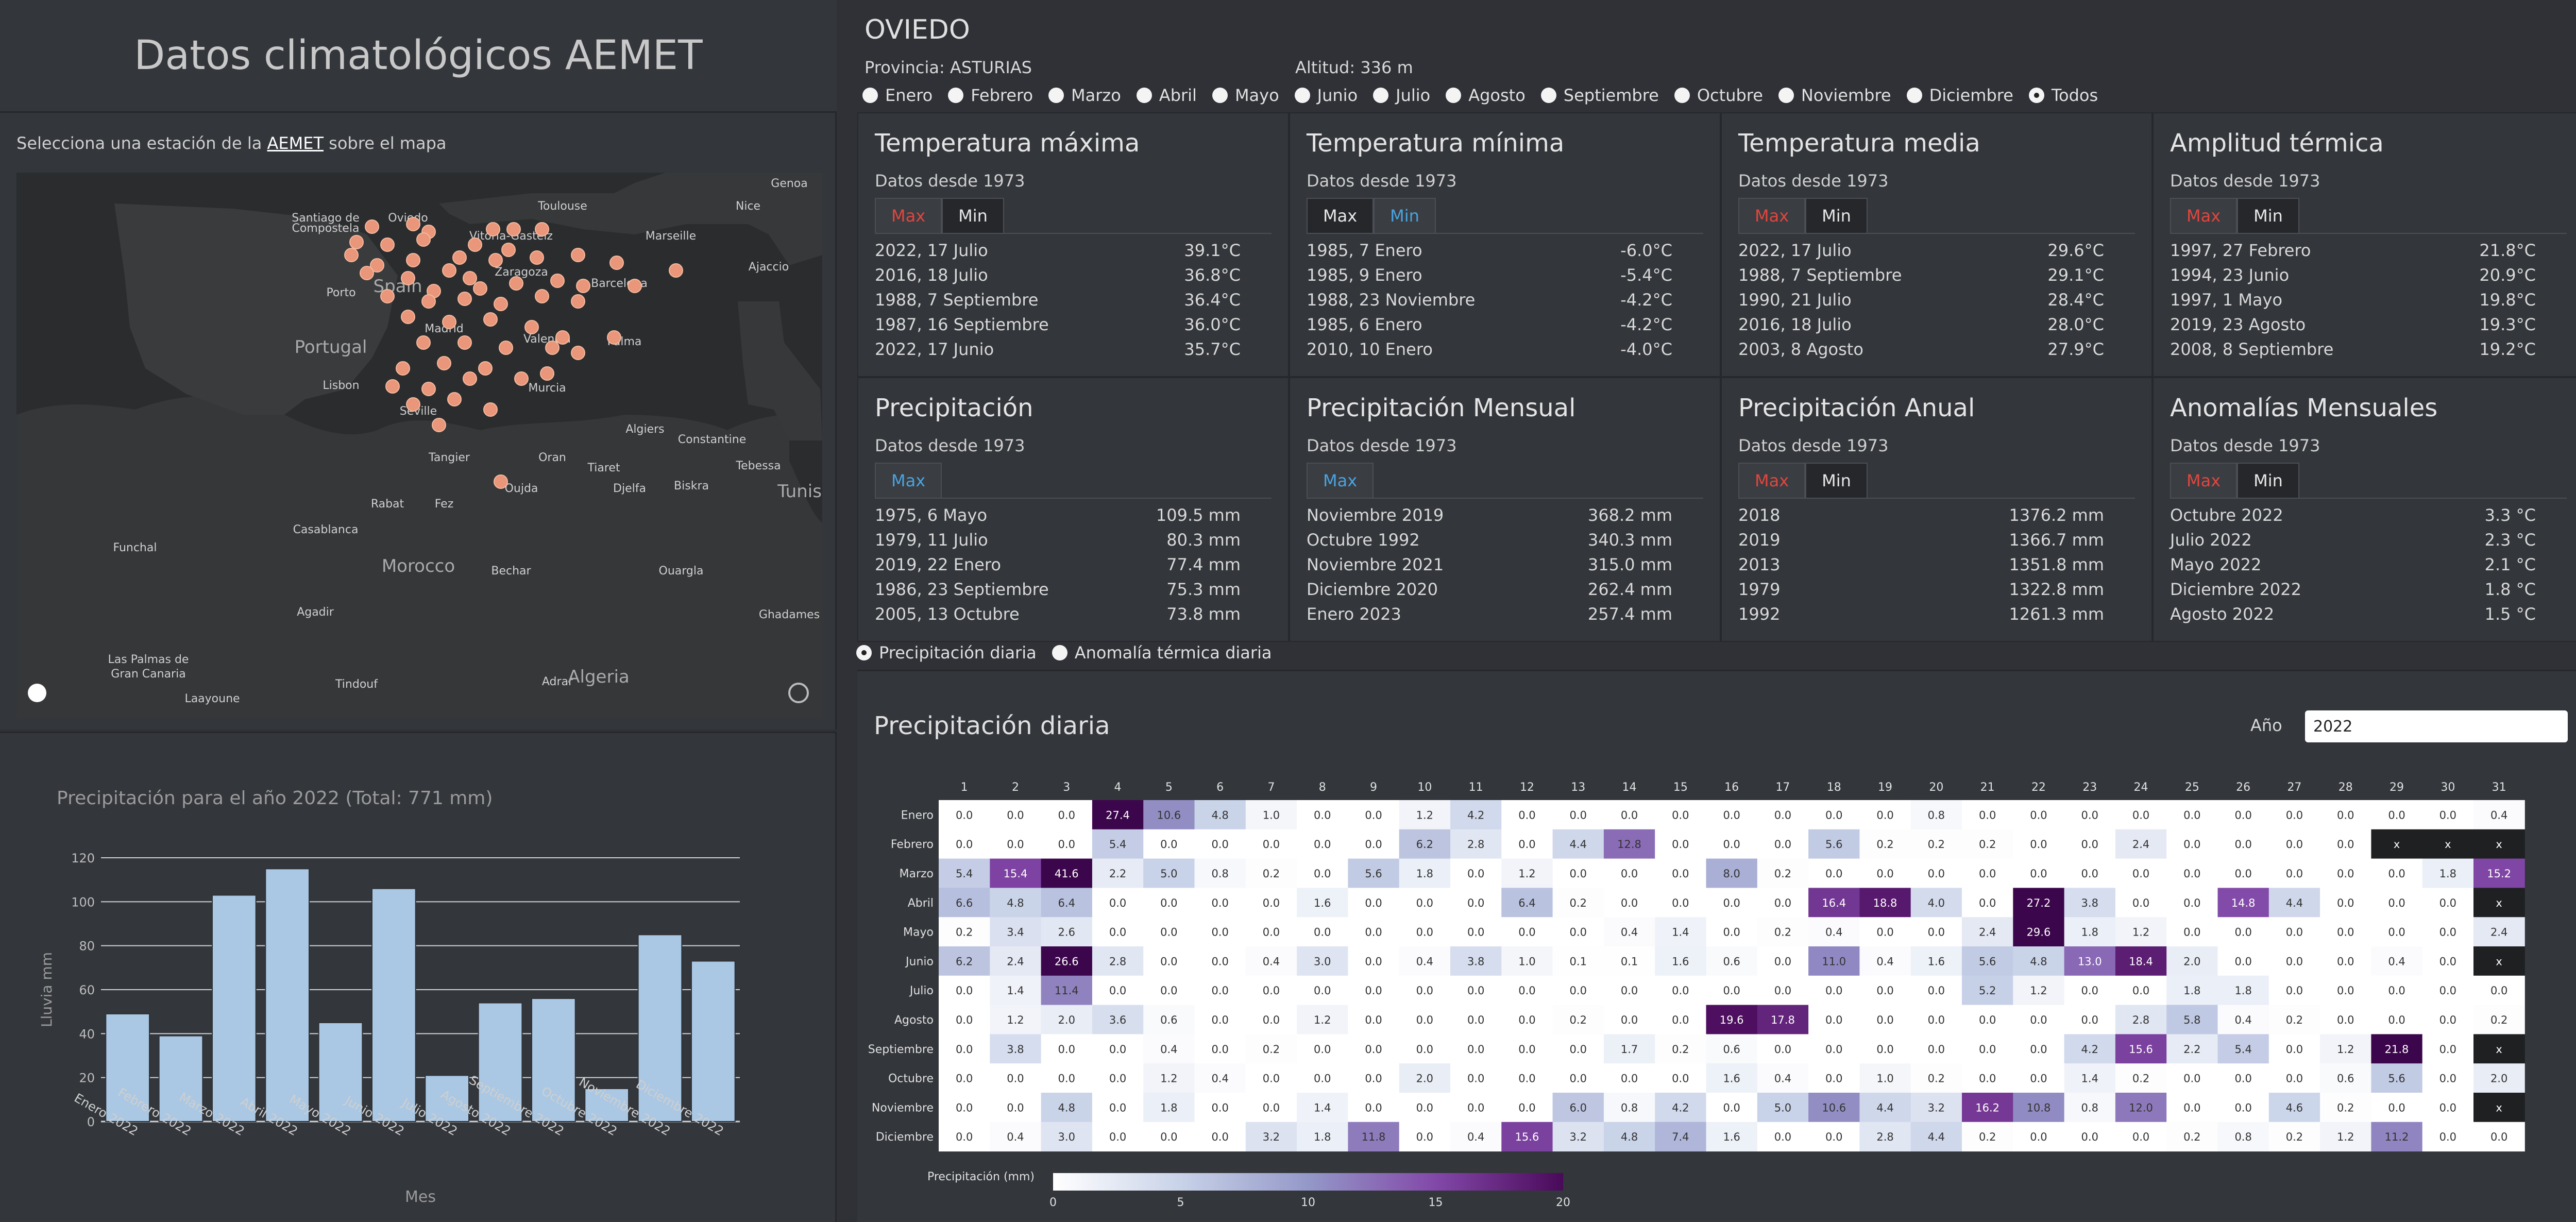 Image resolution: width=2576 pixels, height=1222 pixels. I want to click on month-radio-noviembre: Noviembre, so click(1834, 95).